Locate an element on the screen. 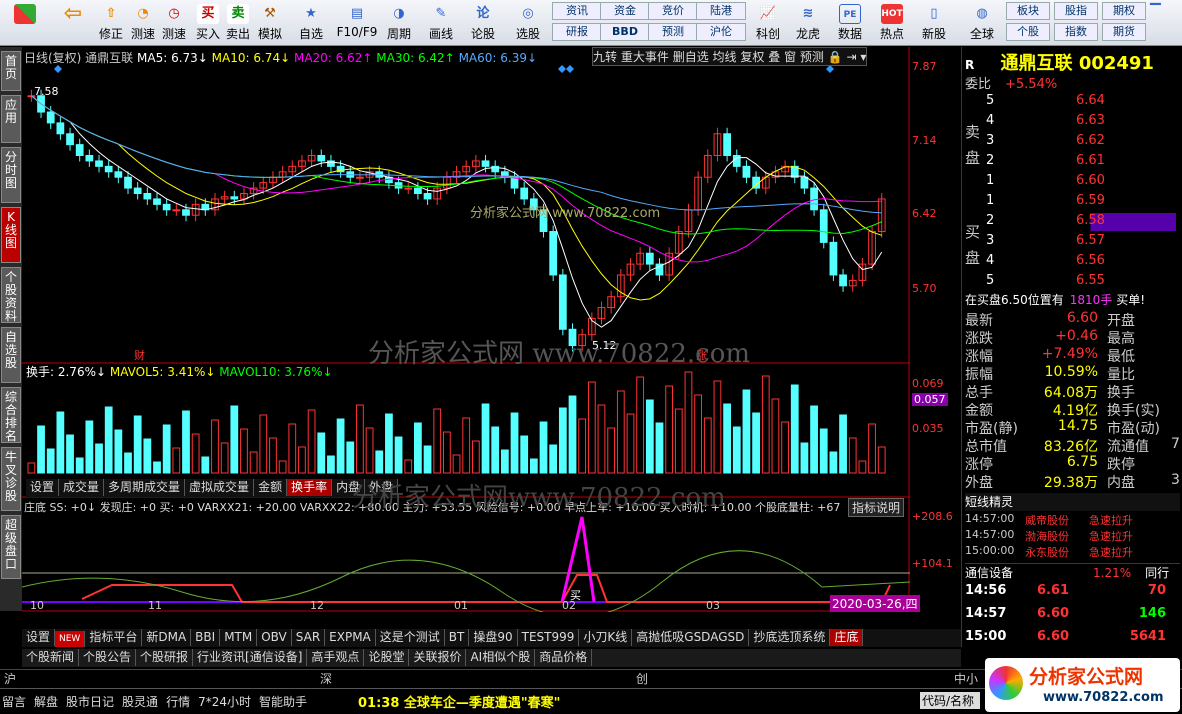 This screenshot has width=1182, height=714. indicator-tab: 新DMA is located at coordinates (167, 637).